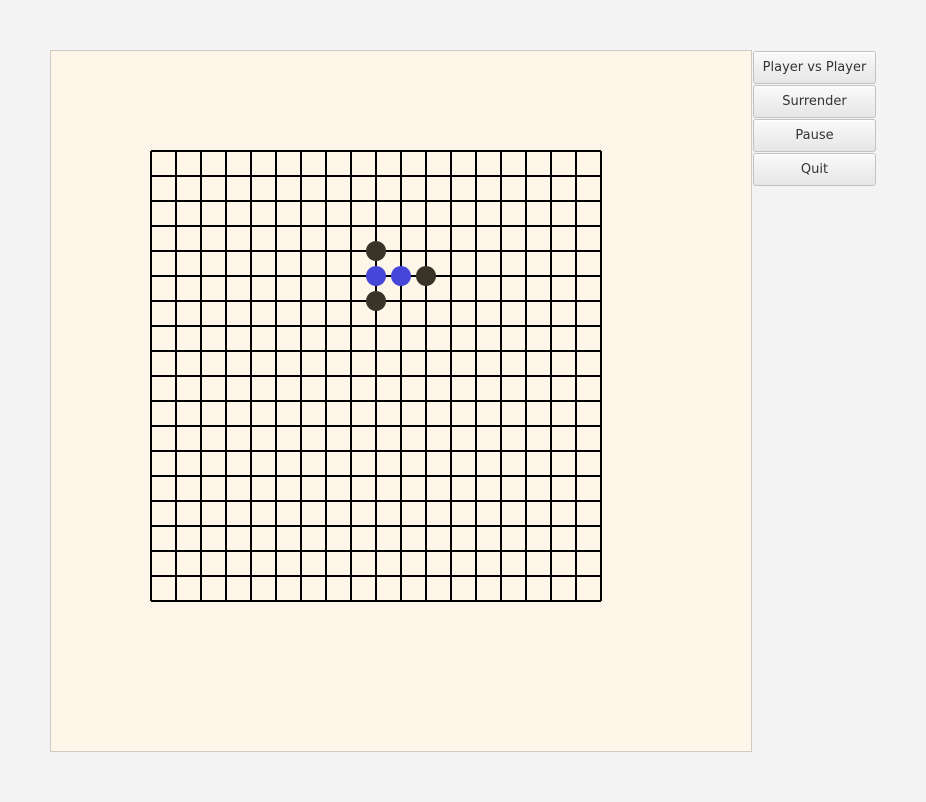  What do you see at coordinates (814, 67) in the screenshot?
I see `mode-button: Player vs Player` at bounding box center [814, 67].